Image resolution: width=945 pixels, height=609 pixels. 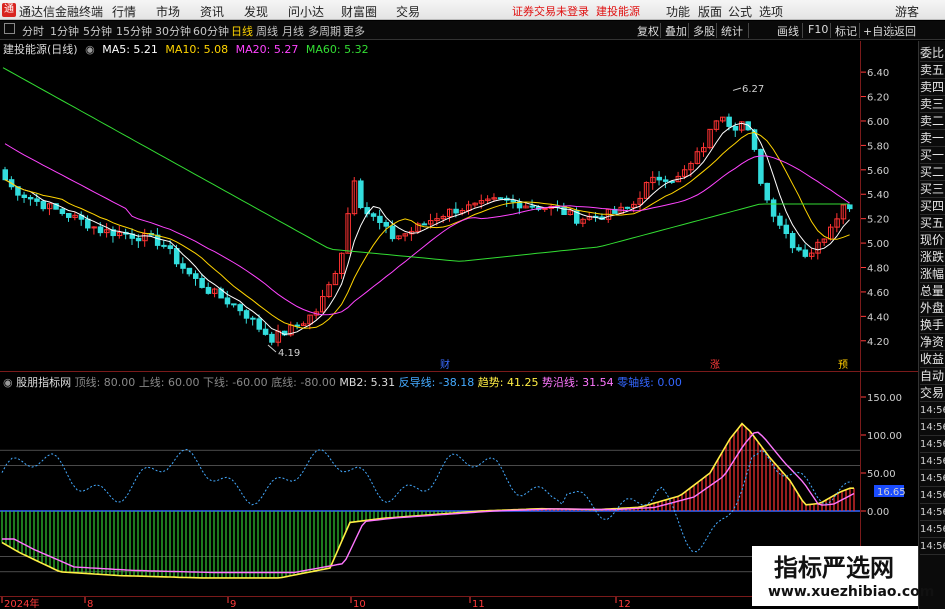 I want to click on indicator-tick-label: 0.00, so click(x=878, y=512).